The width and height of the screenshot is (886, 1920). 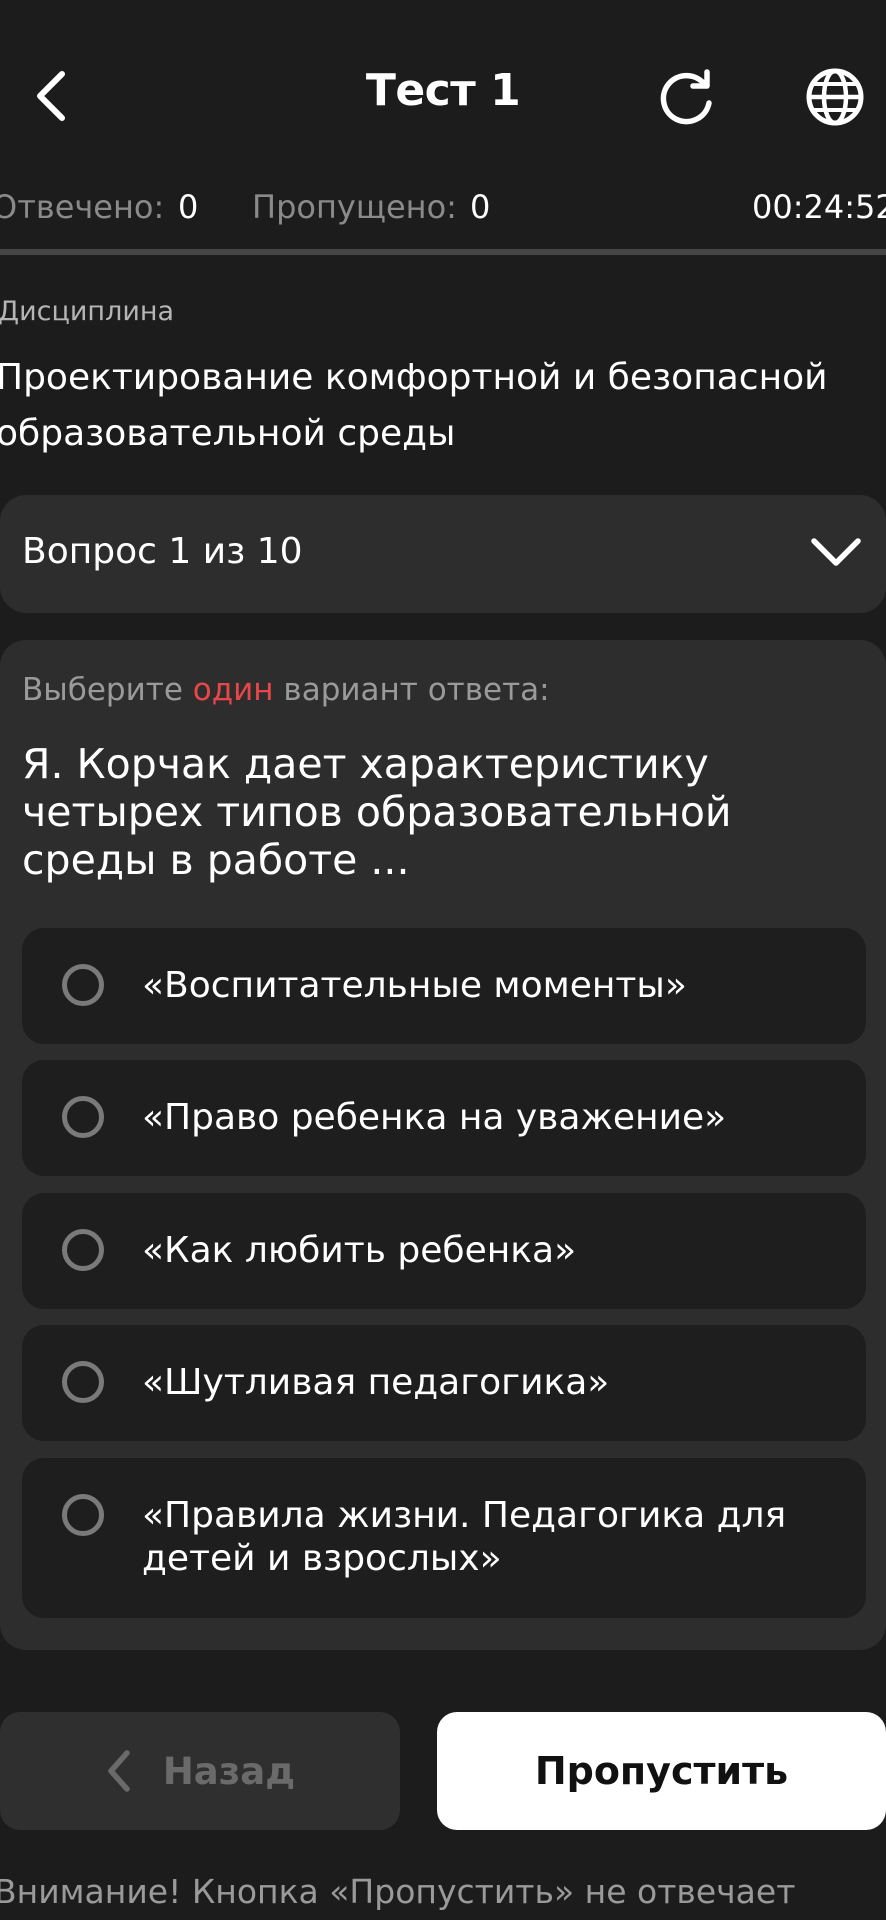 I want to click on answer-hint: Выберите один вариант ответа:, so click(x=286, y=690).